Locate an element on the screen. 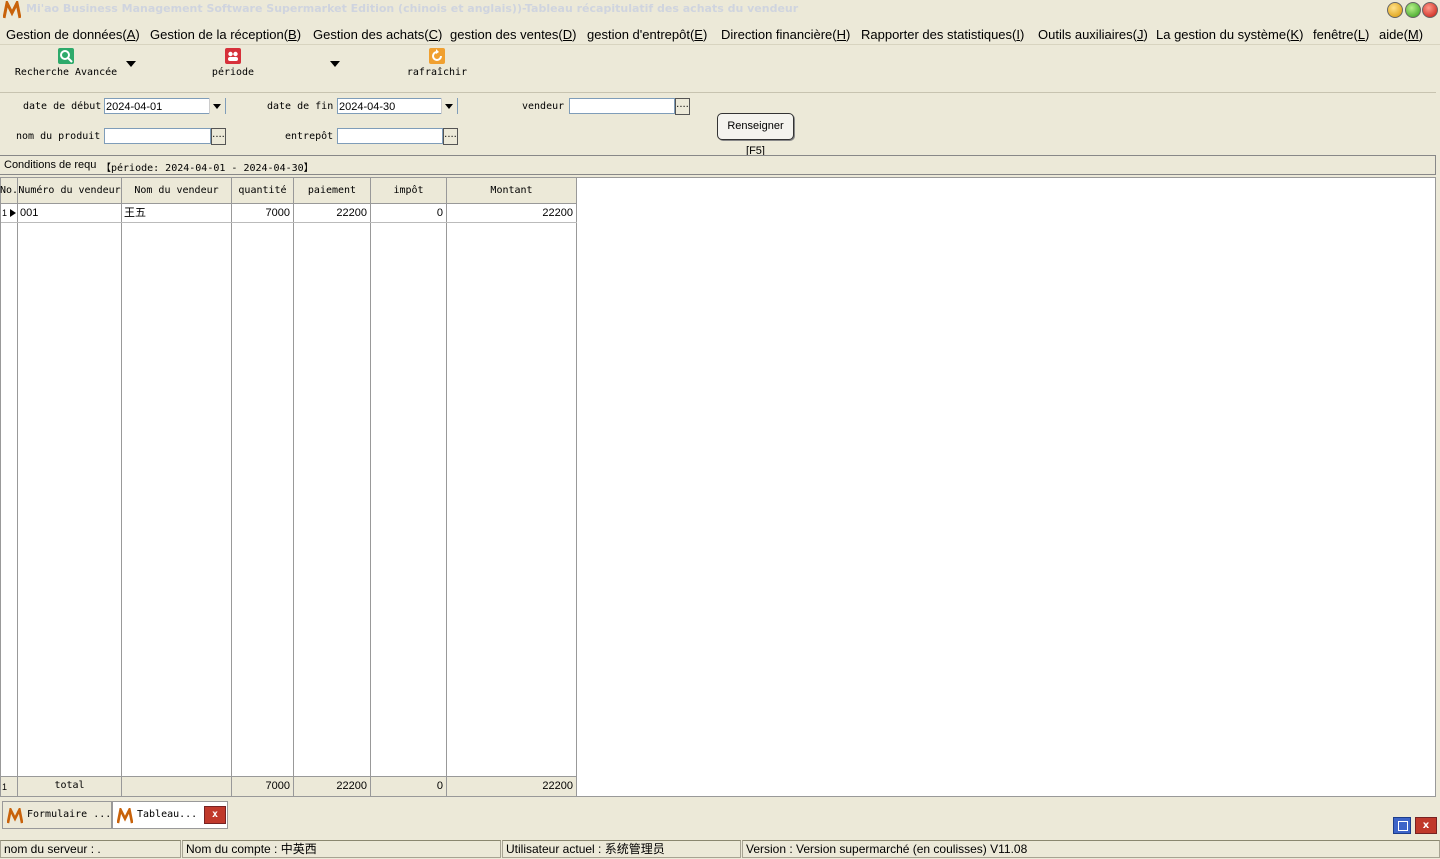 The width and height of the screenshot is (1440, 859). tax-cell: 0 is located at coordinates (407, 213).